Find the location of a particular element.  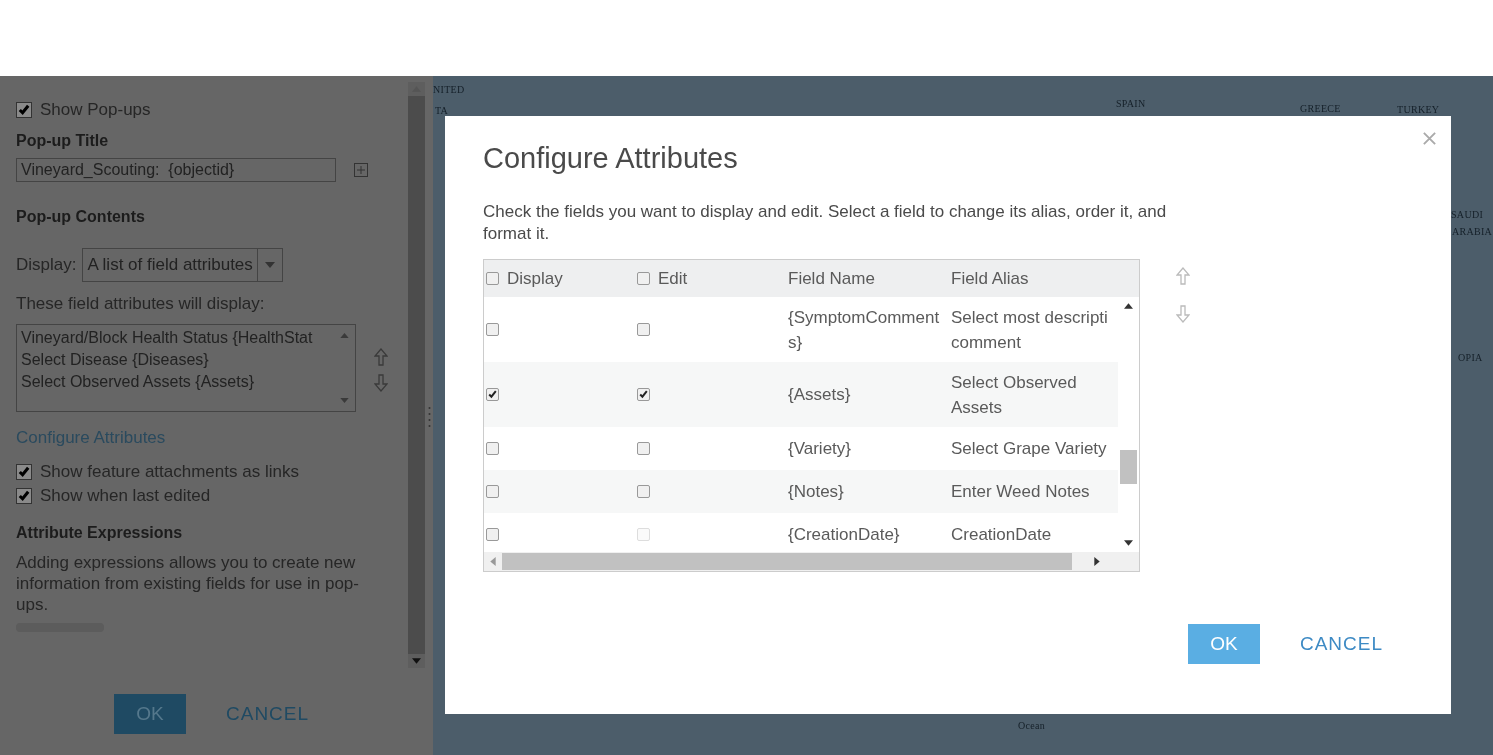

scroll-left-icon is located at coordinates (493, 561).